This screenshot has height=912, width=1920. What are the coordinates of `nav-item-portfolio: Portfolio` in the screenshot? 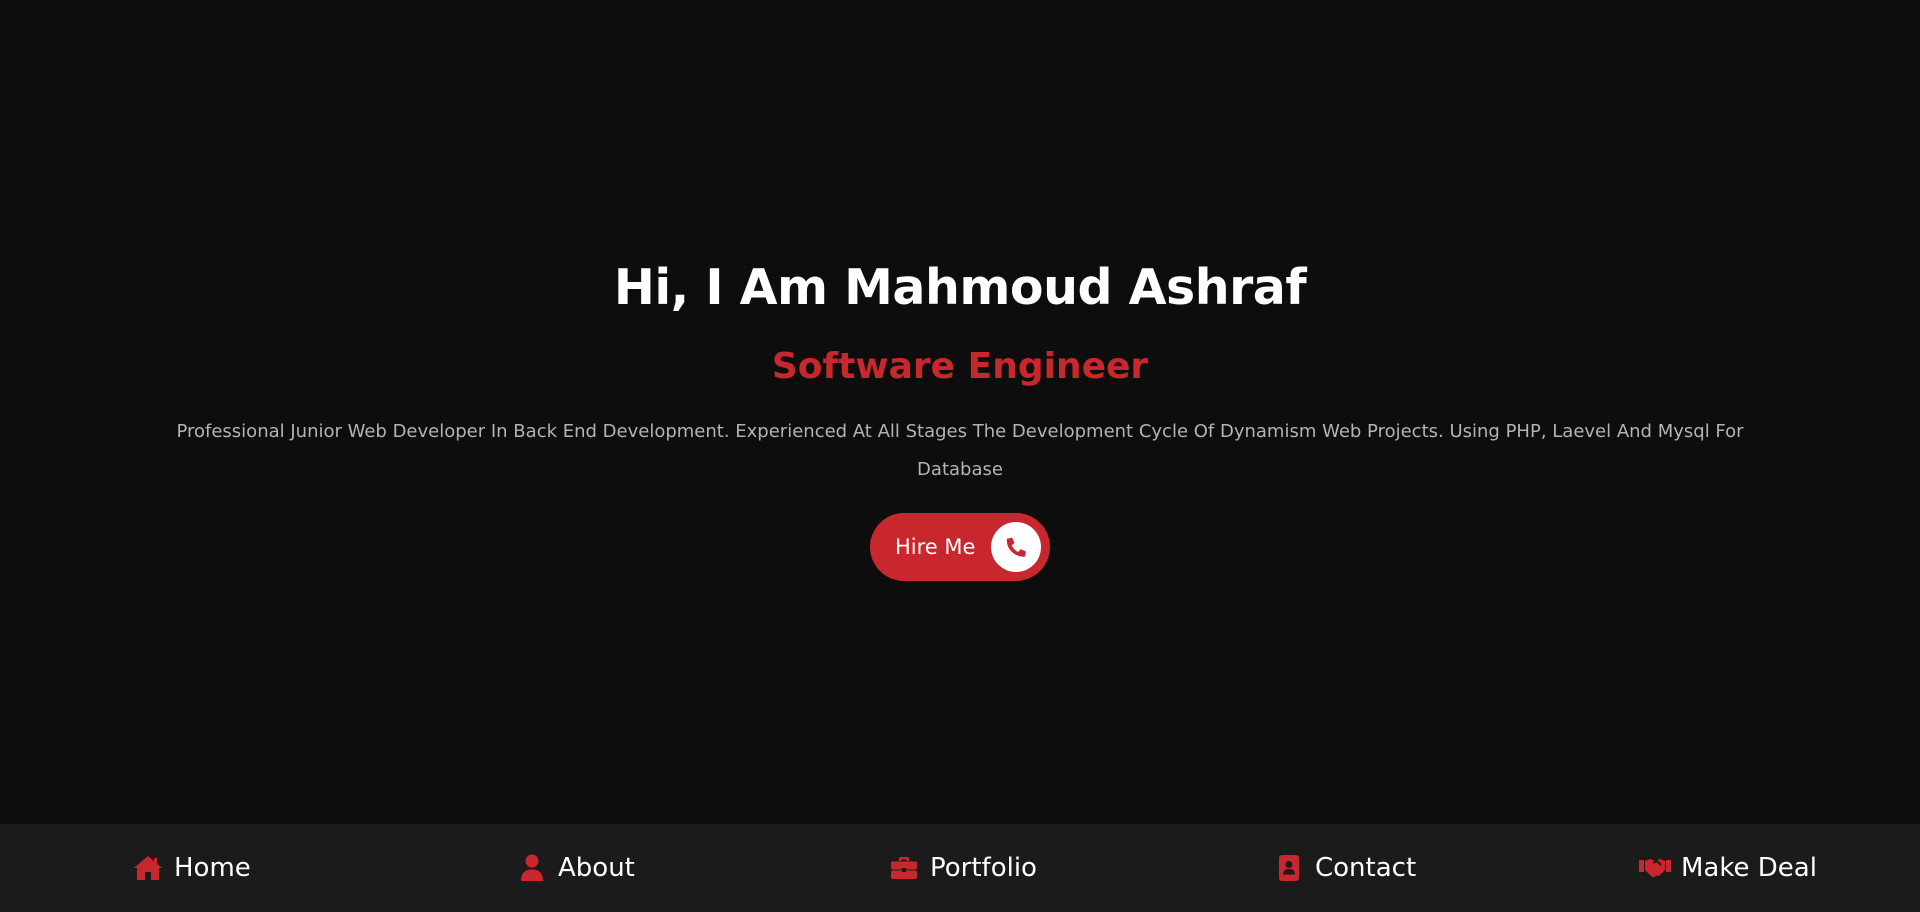 It's located at (962, 868).